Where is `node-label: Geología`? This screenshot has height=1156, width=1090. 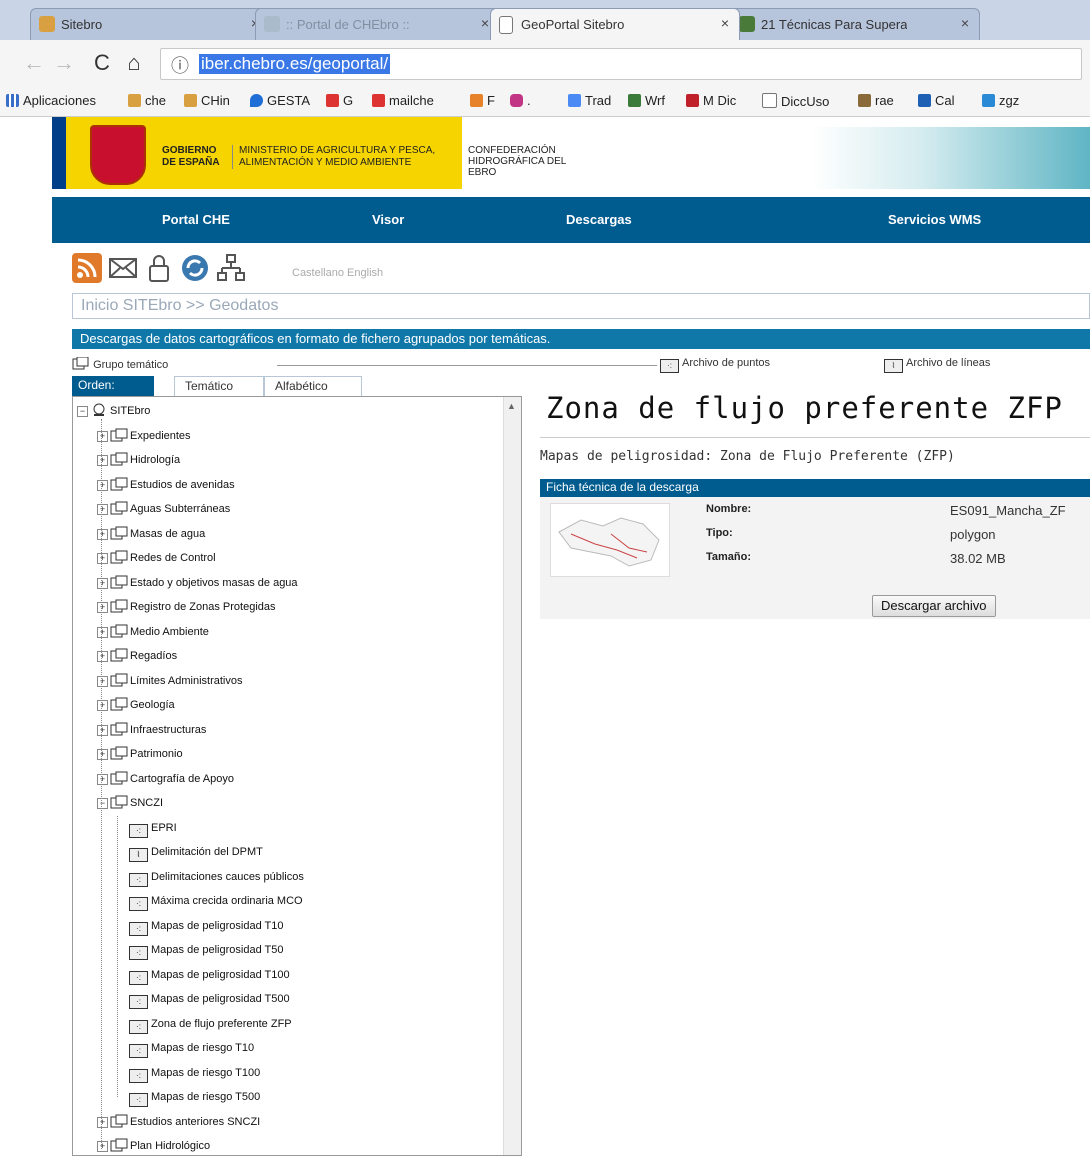 node-label: Geología is located at coordinates (152, 705).